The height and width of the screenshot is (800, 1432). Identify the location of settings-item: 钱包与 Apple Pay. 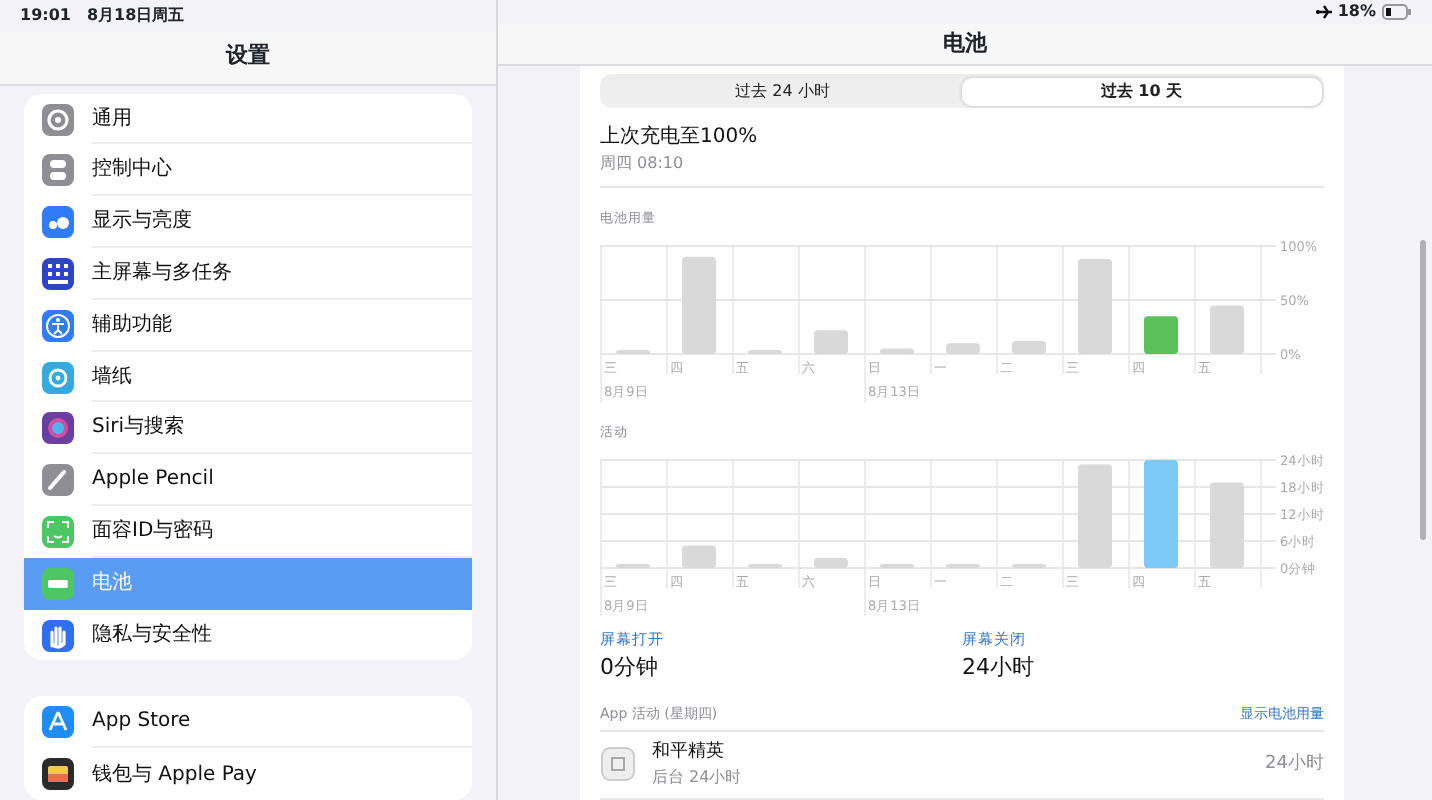
(248, 774).